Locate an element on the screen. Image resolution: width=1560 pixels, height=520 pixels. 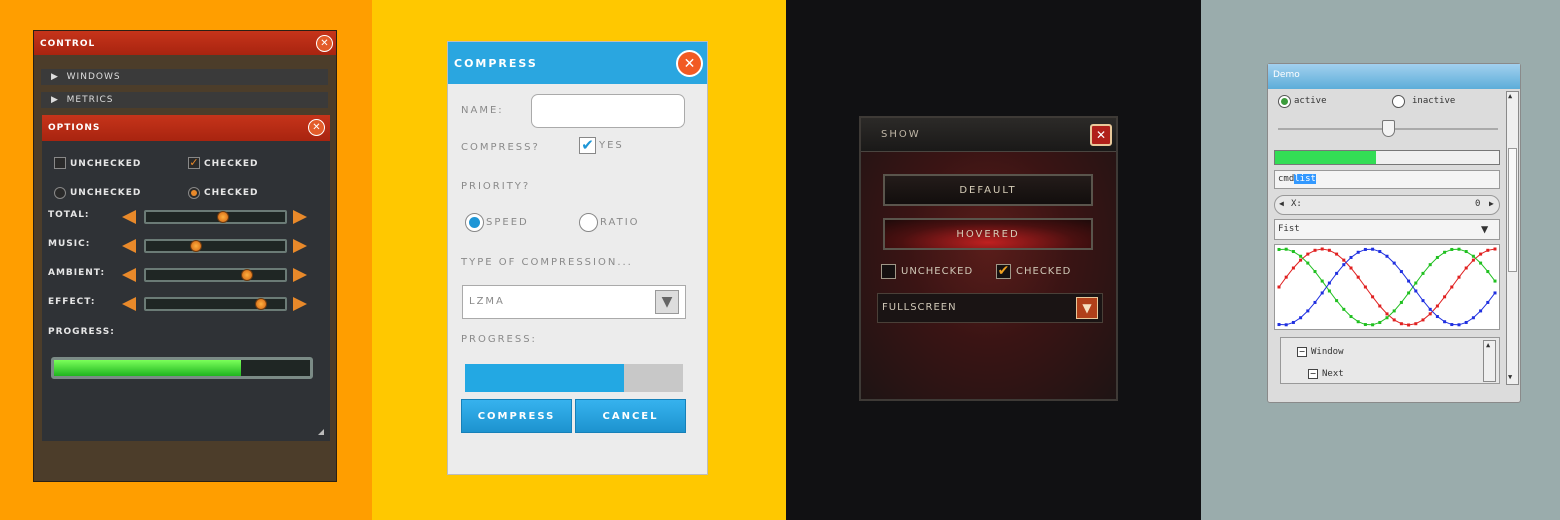
display-mode-select: FULLSCREEN ▼ is located at coordinates (990, 308).